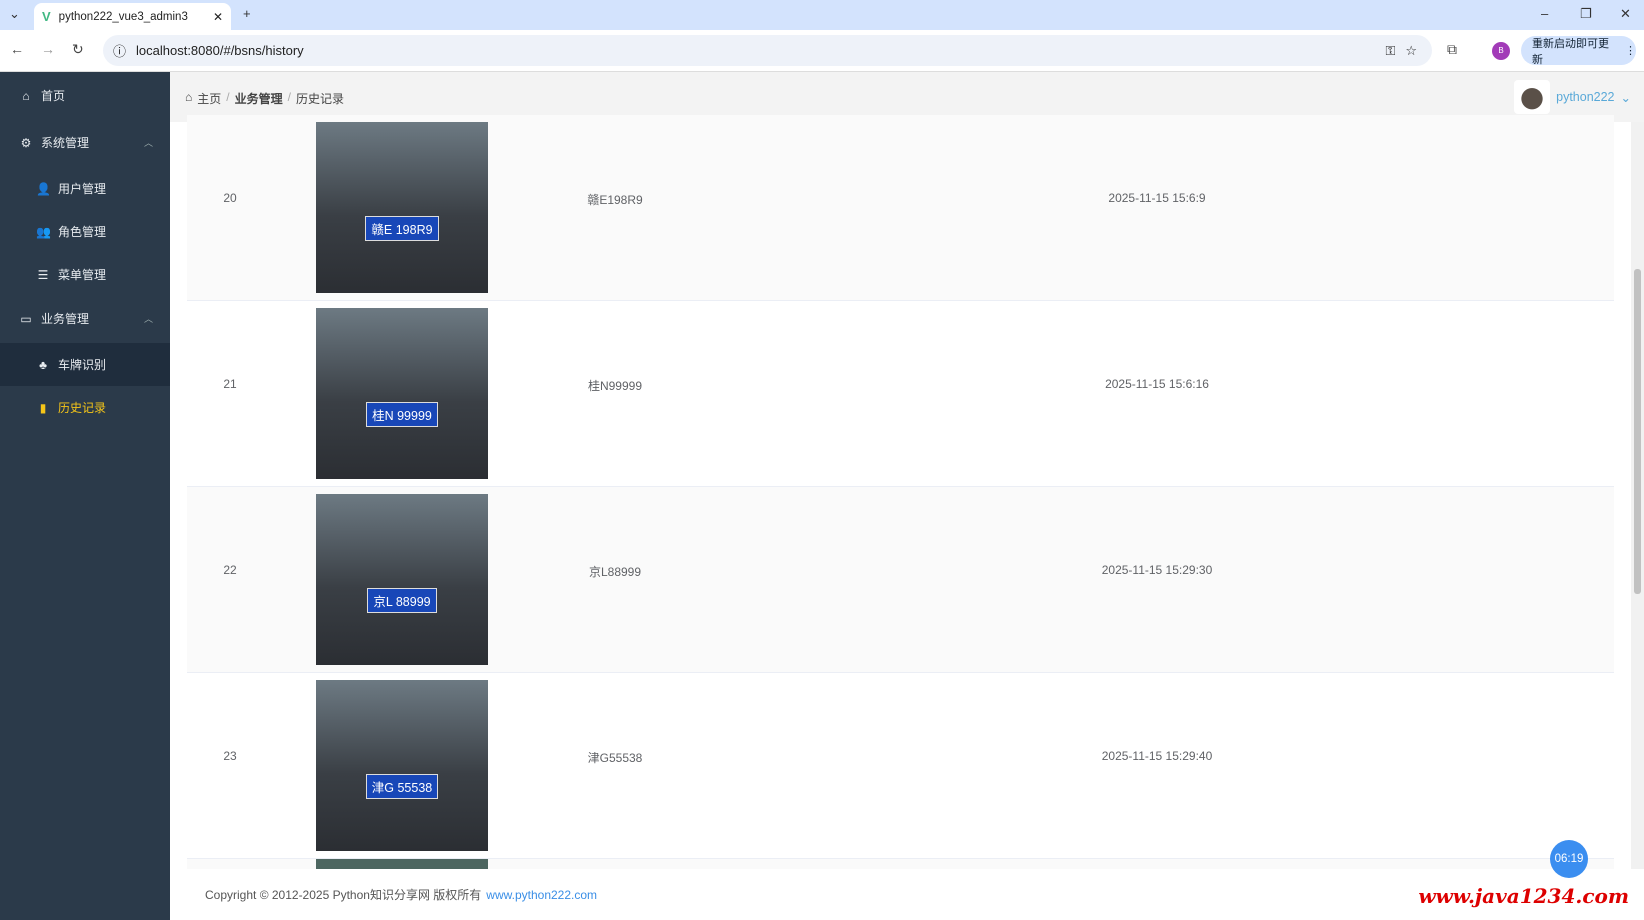 The image size is (1644, 920). I want to click on label: 历史记录, so click(82, 408).